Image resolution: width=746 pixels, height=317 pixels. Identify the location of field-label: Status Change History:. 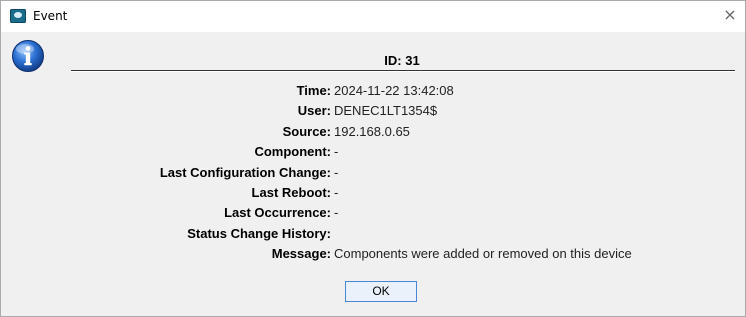
(259, 233).